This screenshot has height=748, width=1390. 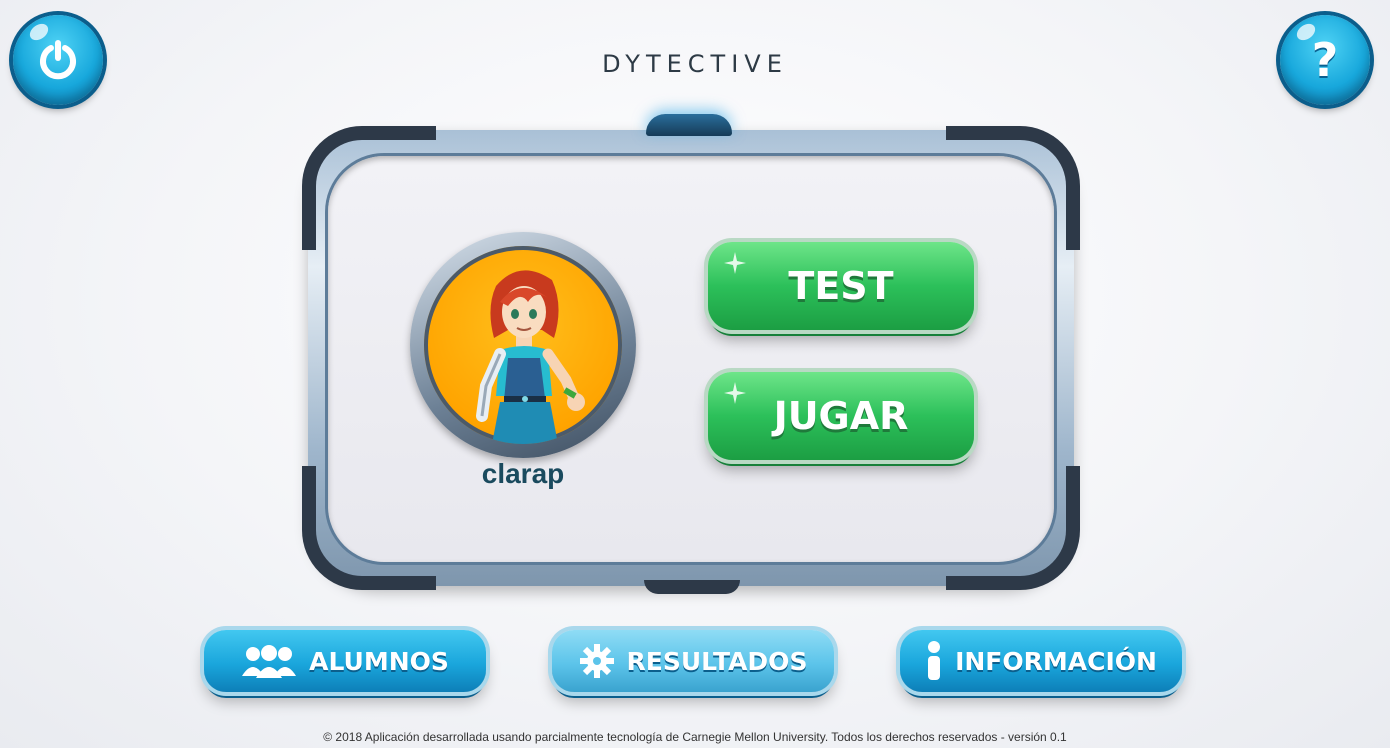 I want to click on alumnos-button: ALUMNOS, so click(x=345, y=661).